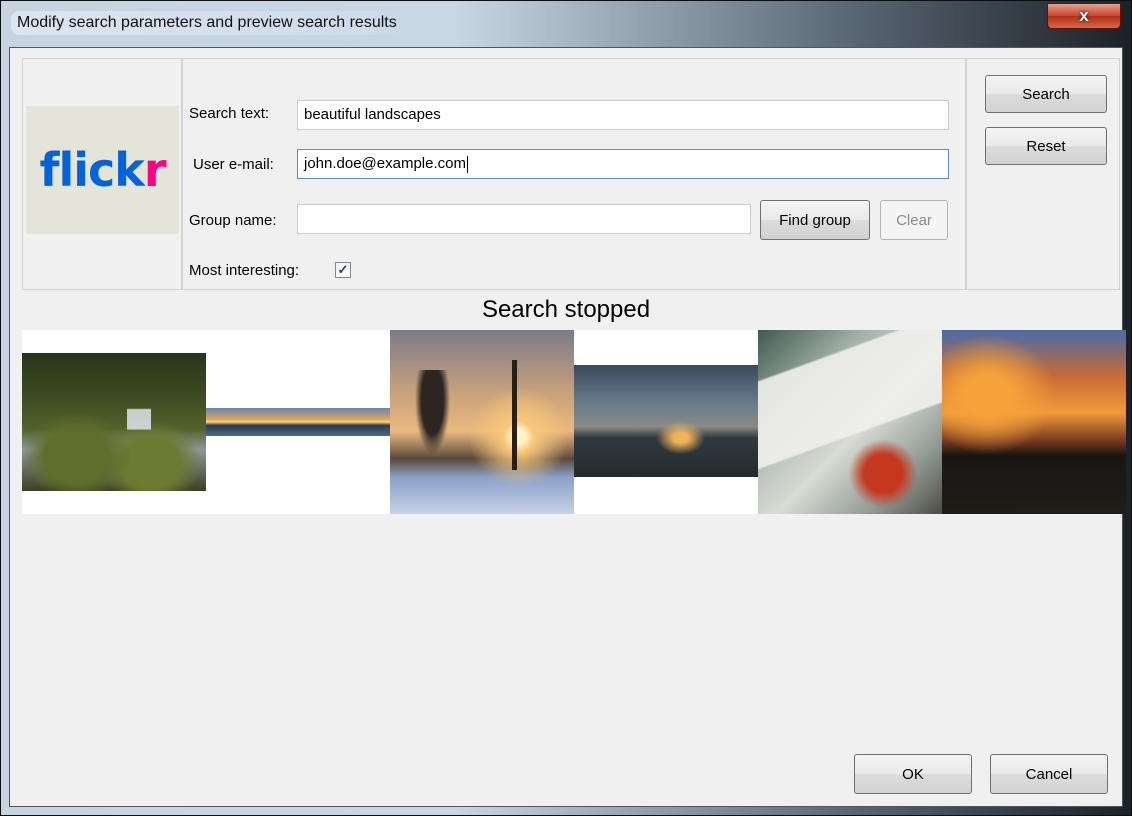  Describe the element at coordinates (91, 170) in the screenshot. I see `logo-text-blue: flick` at that location.